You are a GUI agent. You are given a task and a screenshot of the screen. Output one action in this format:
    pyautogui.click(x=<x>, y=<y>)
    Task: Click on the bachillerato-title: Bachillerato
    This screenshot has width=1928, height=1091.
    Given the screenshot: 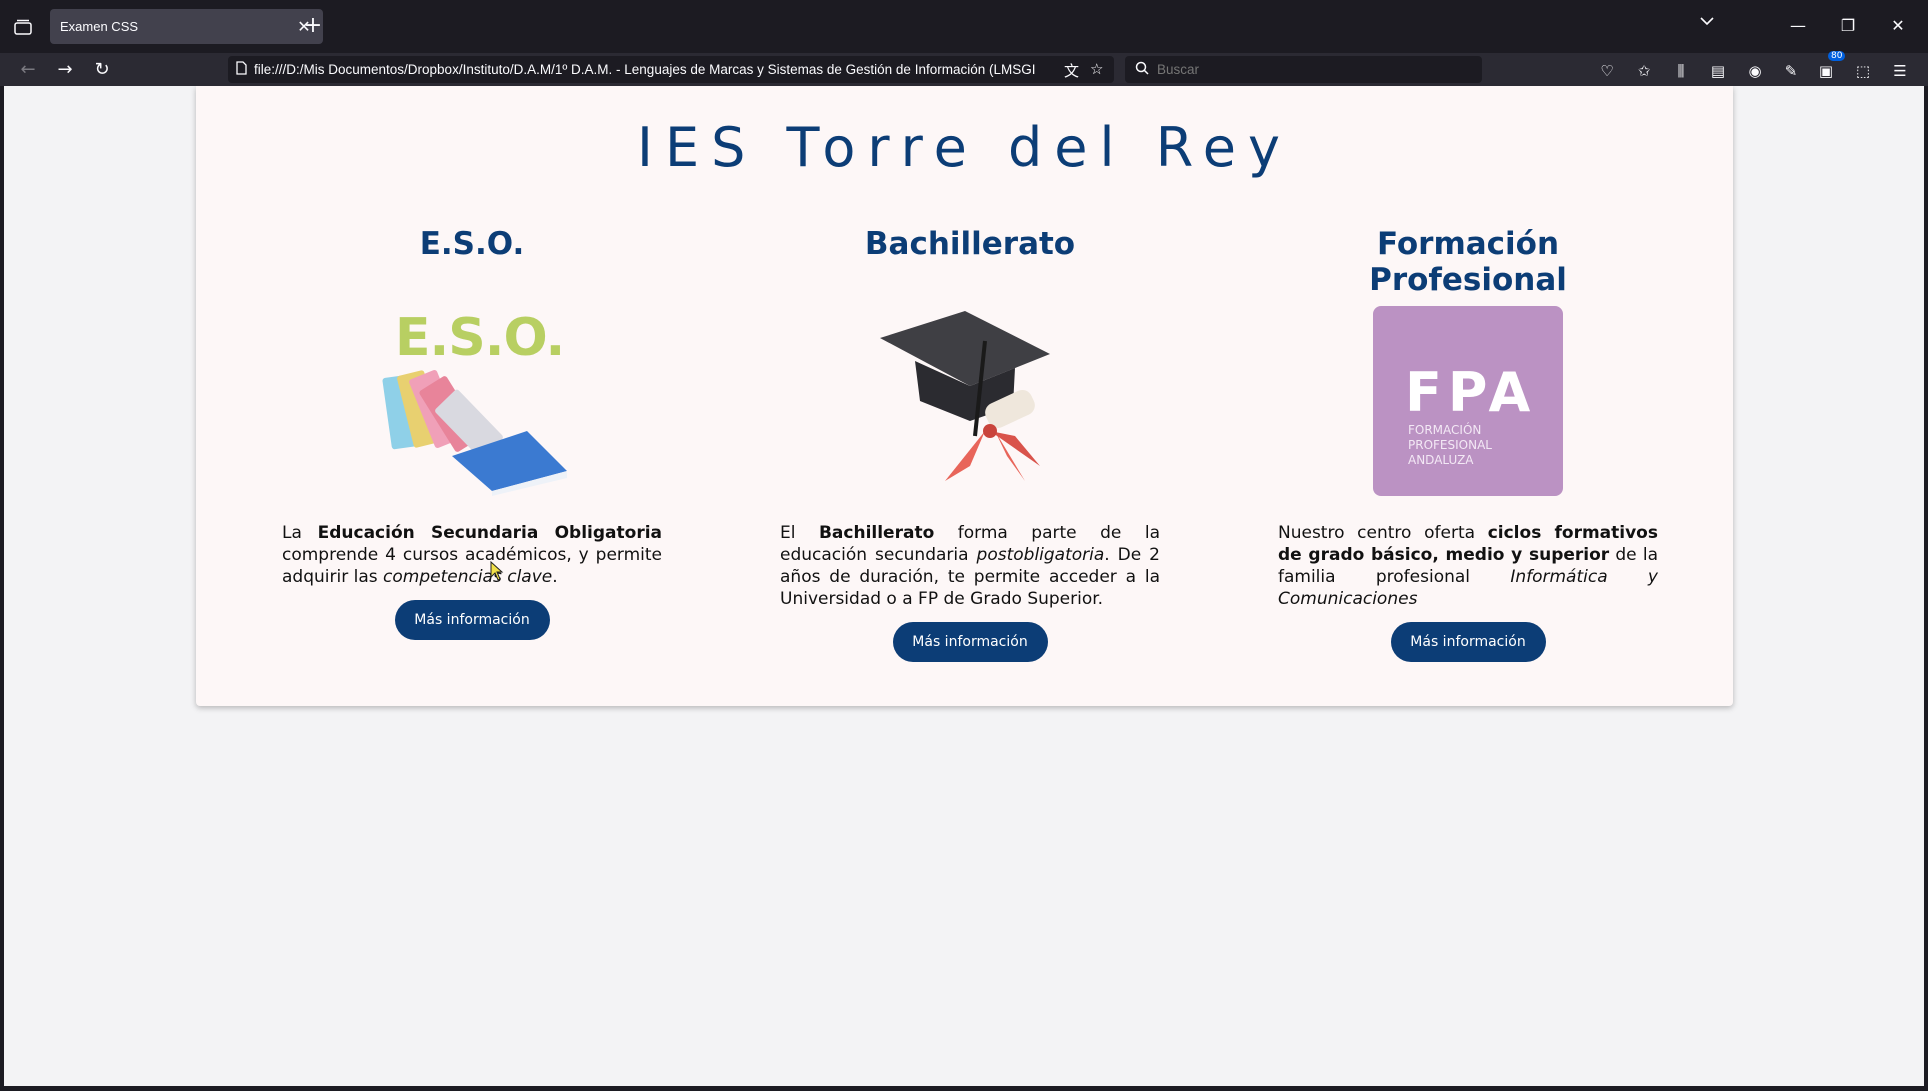 What is the action you would take?
    pyautogui.click(x=970, y=244)
    